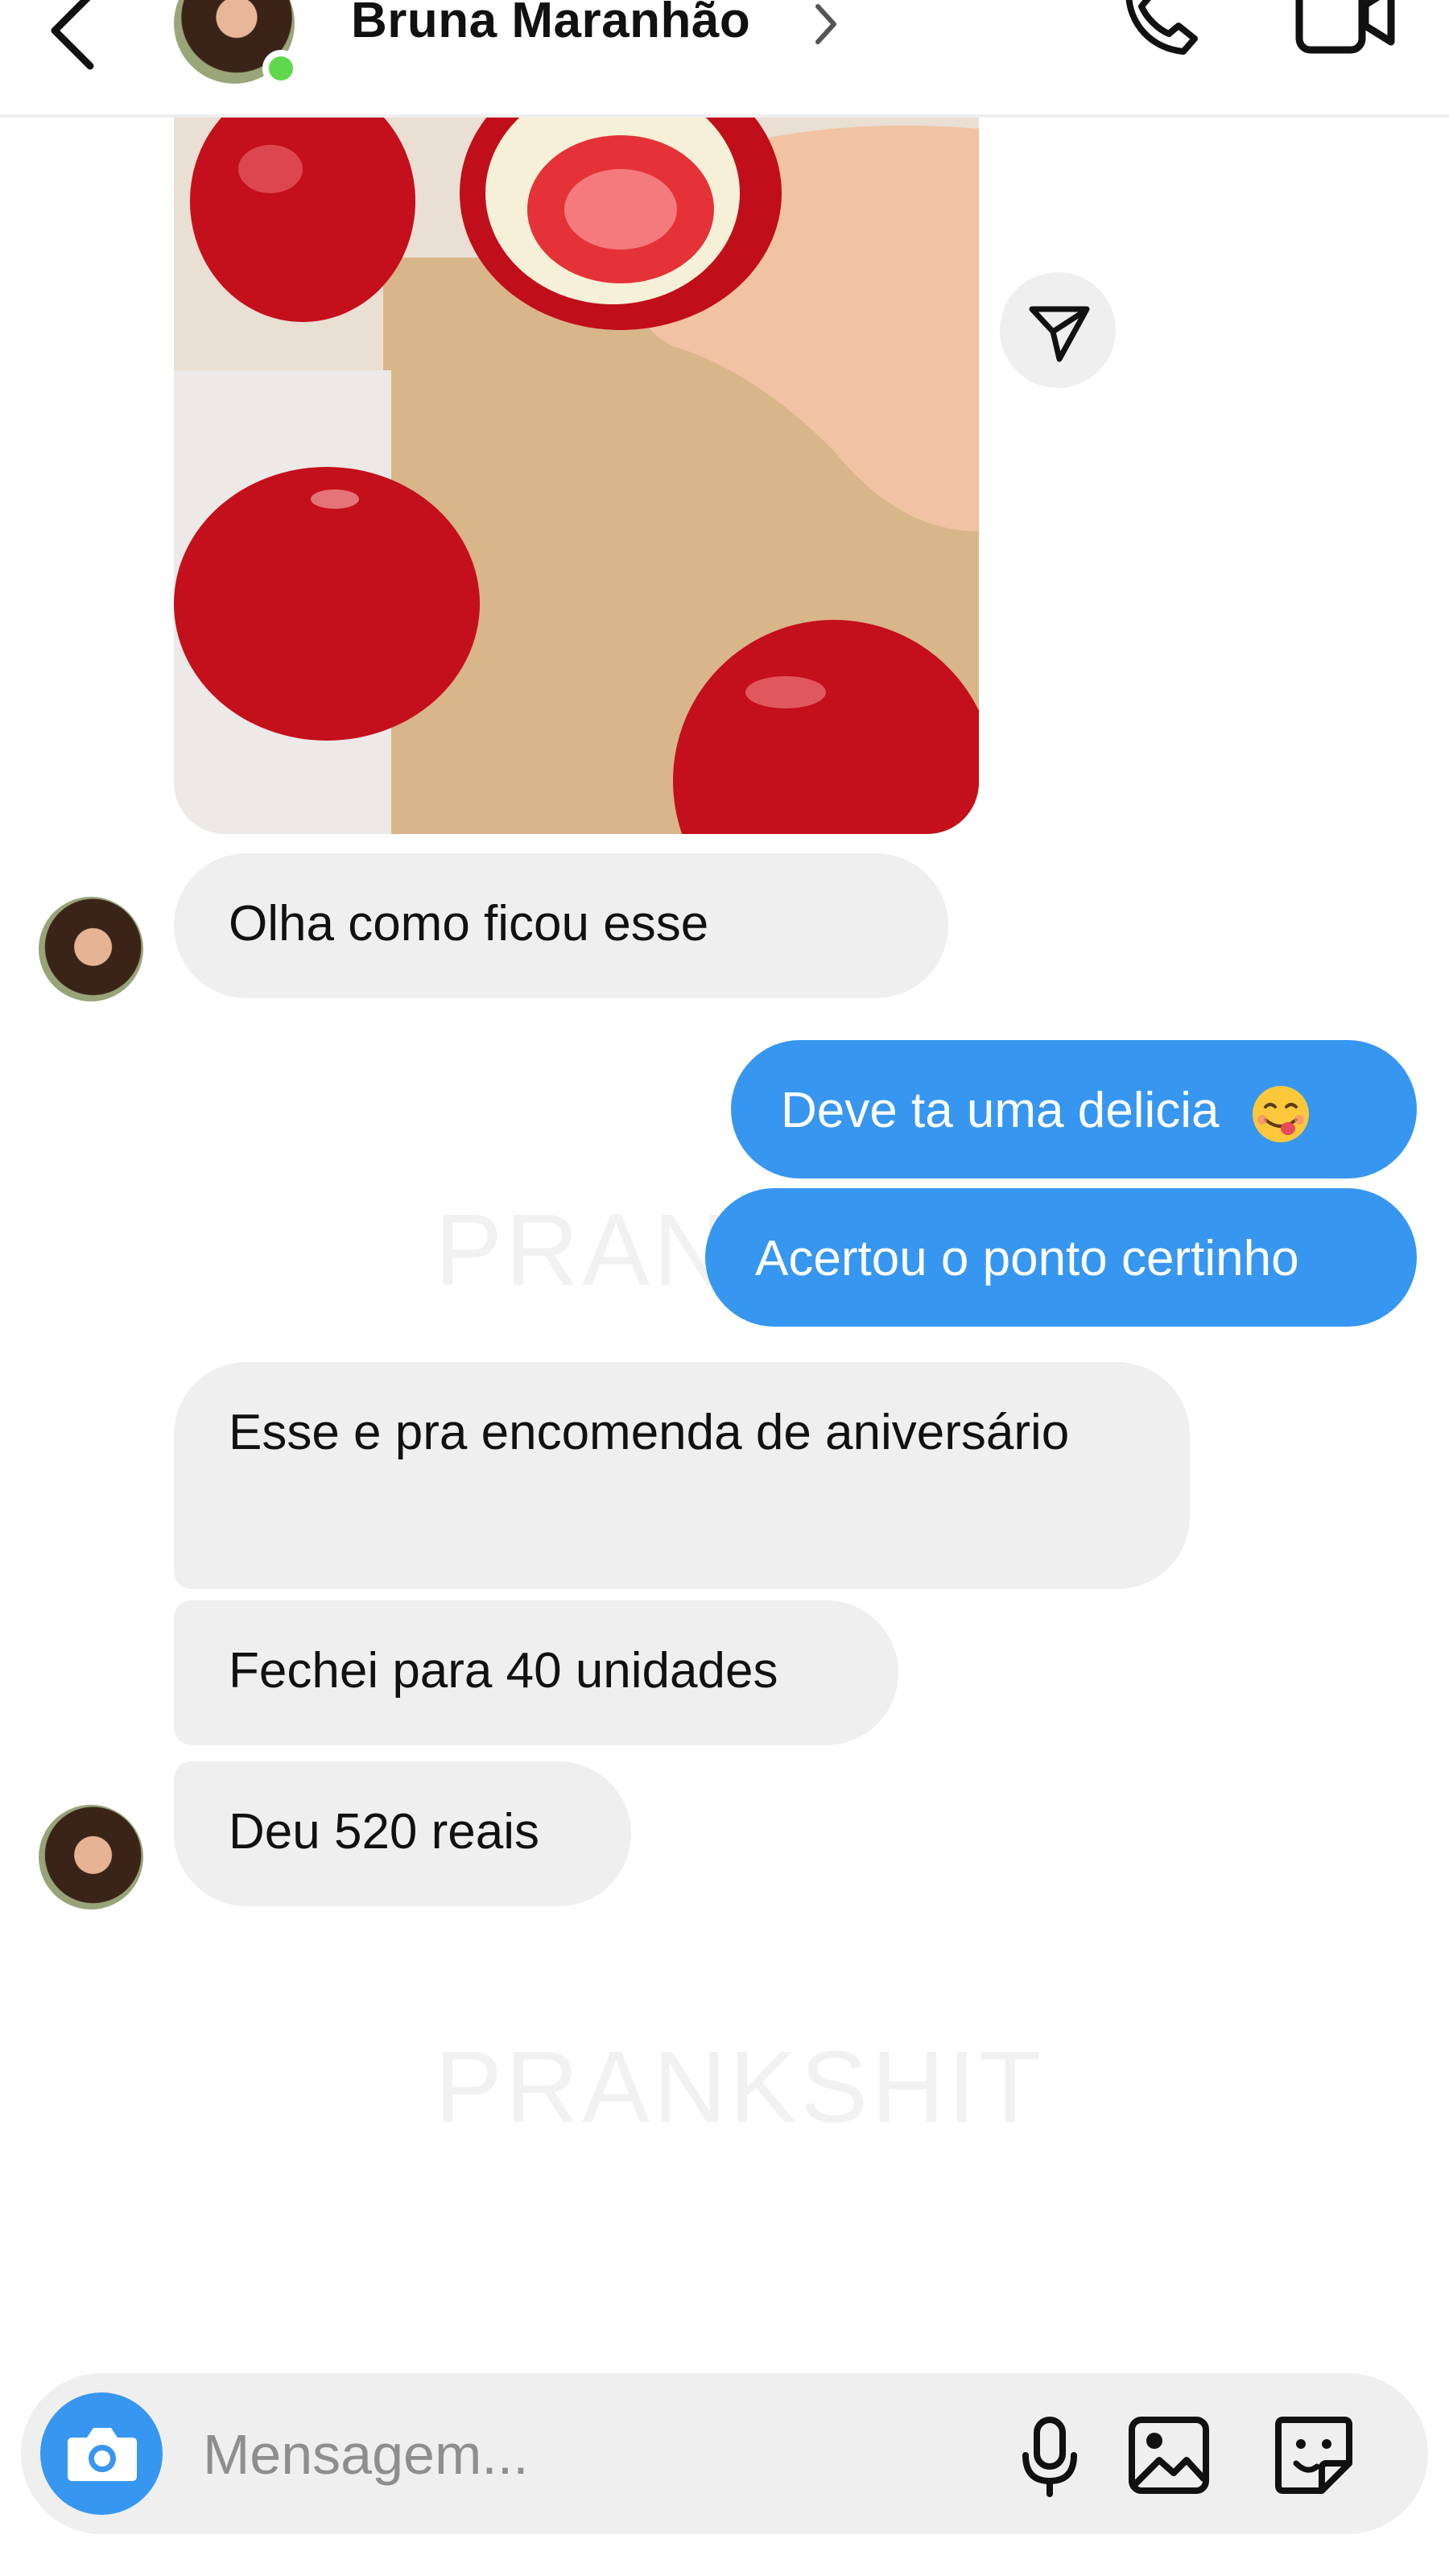 The height and width of the screenshot is (2576, 1449). What do you see at coordinates (1344, 32) in the screenshot?
I see `video-camera-icon` at bounding box center [1344, 32].